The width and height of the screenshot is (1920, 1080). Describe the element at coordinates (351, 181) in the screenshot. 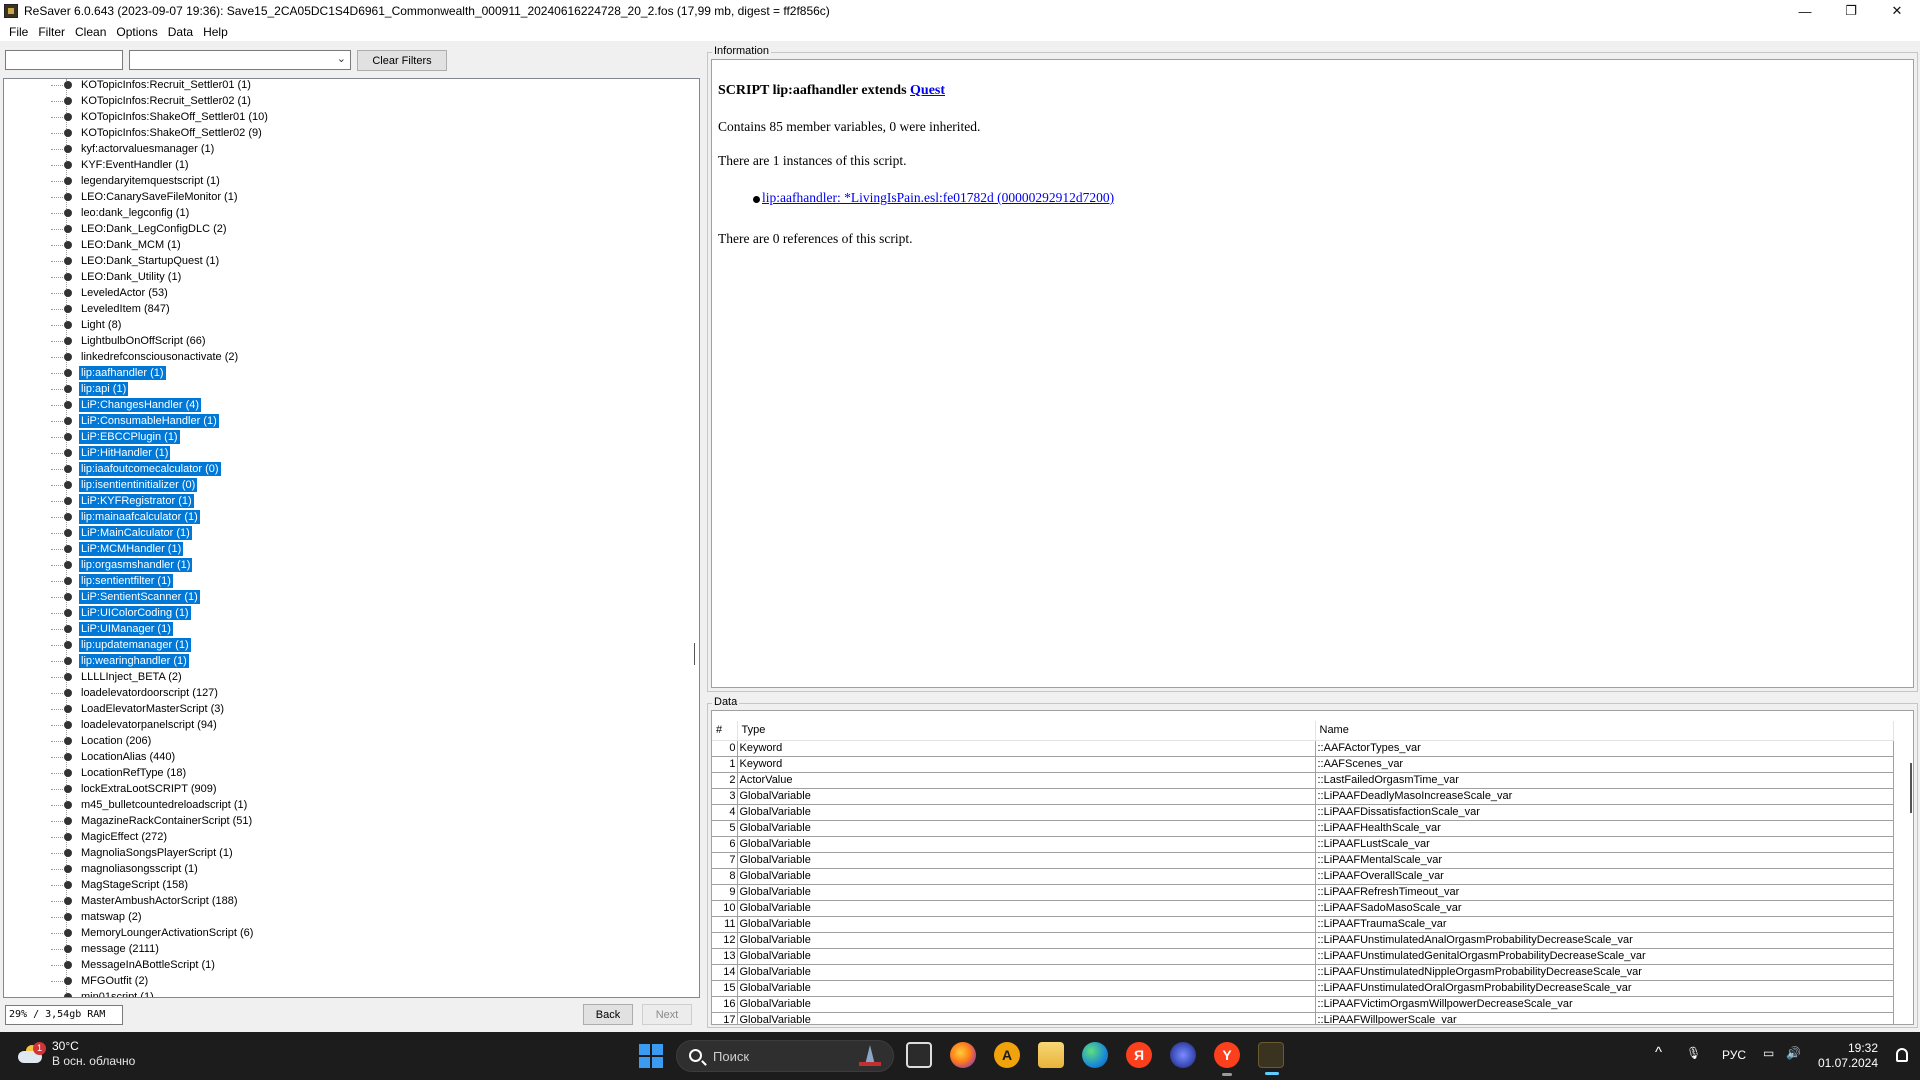

I see `tree-item: legendaryitemquestscript (1)` at that location.